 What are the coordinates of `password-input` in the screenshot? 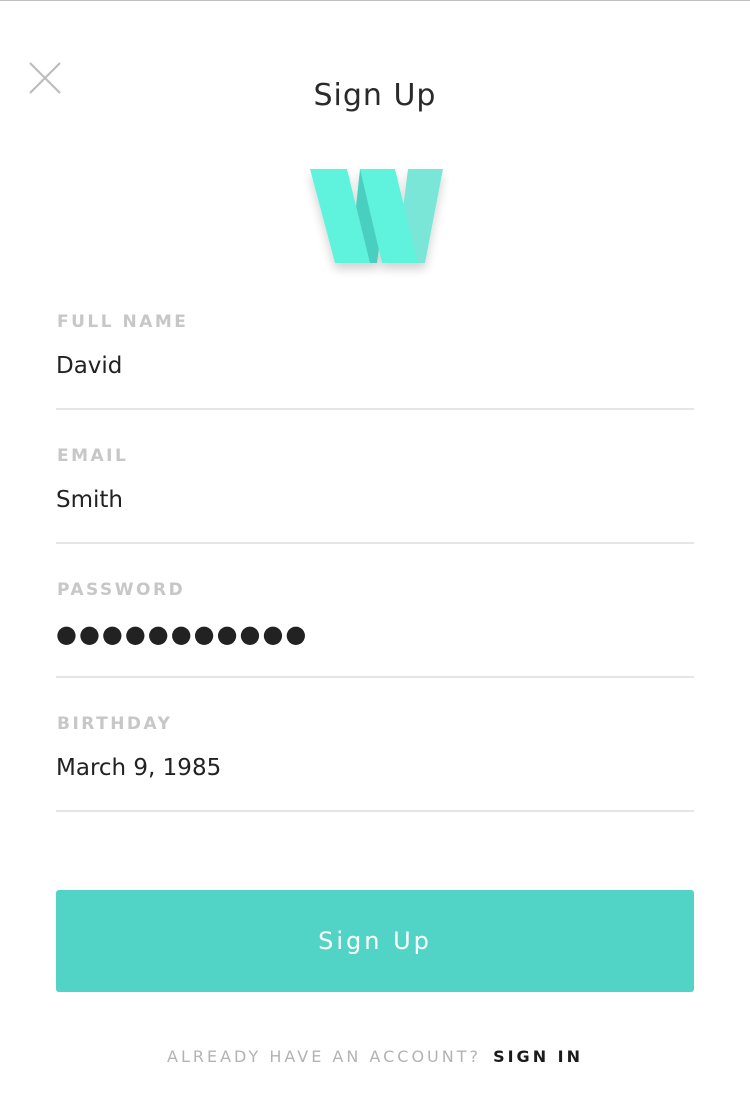 It's located at (375, 634).